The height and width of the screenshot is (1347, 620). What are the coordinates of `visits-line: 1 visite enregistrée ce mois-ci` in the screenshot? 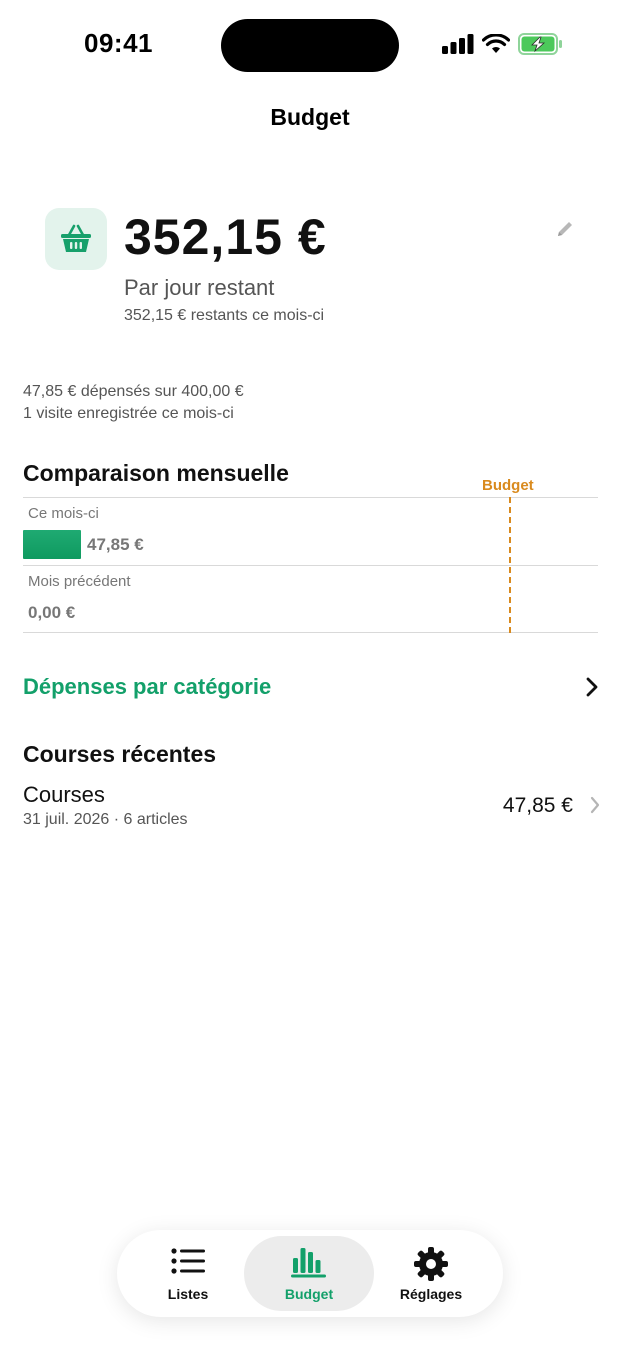 It's located at (128, 413).